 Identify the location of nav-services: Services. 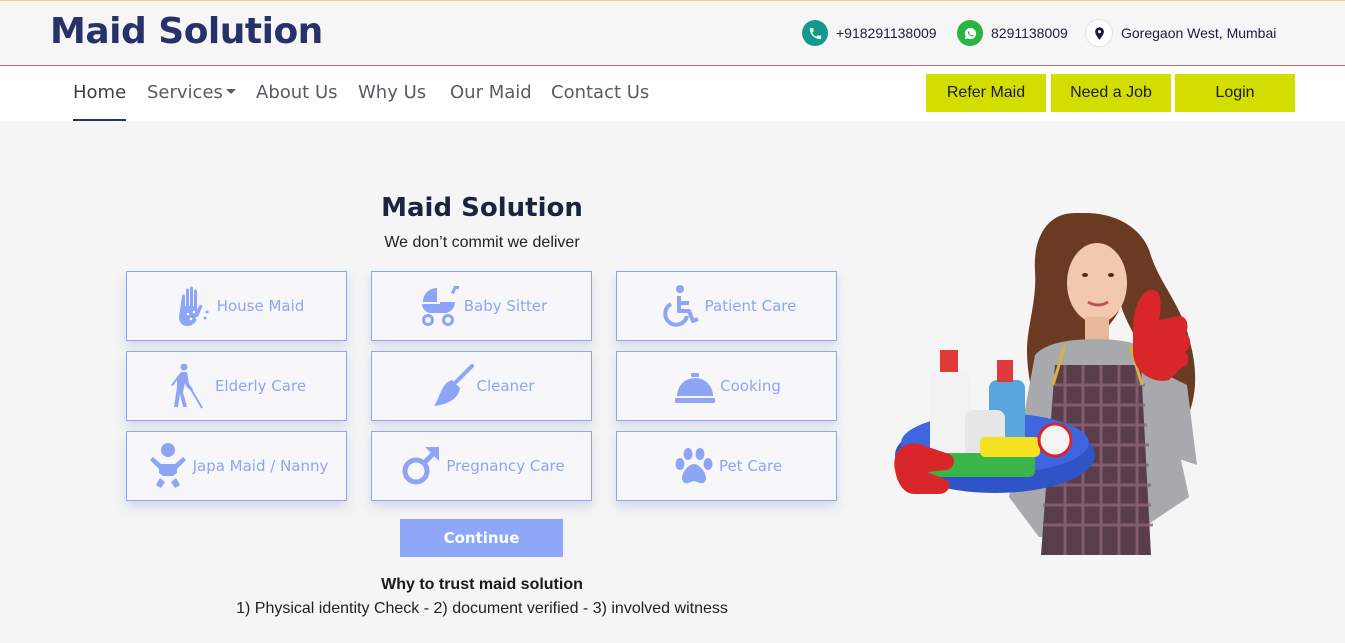
(191, 92).